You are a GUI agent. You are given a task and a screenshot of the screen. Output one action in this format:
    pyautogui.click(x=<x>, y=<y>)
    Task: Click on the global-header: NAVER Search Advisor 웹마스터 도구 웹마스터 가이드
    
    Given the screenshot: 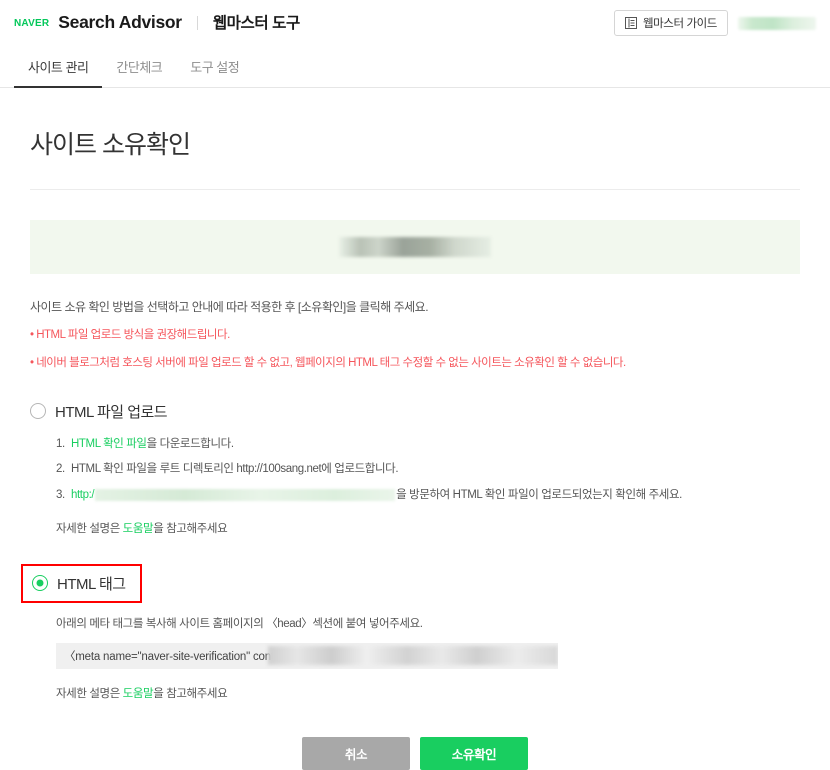 What is the action you would take?
    pyautogui.click(x=415, y=23)
    